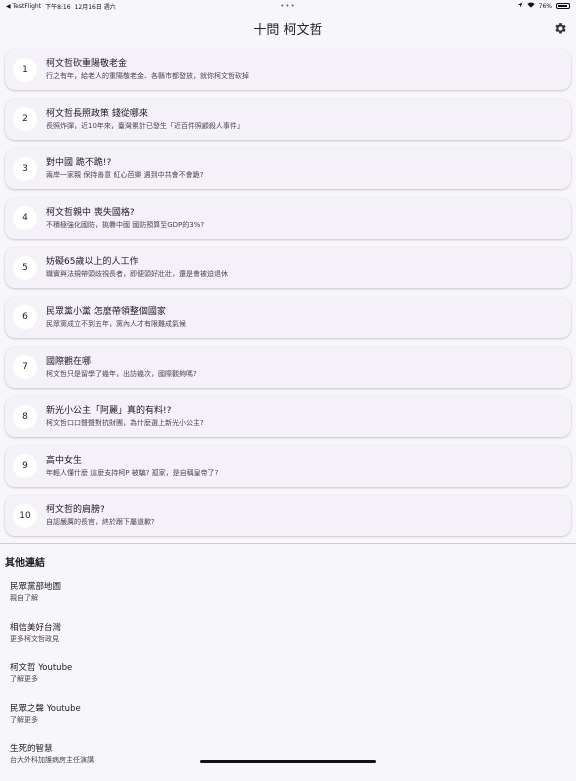  Describe the element at coordinates (520, 6) in the screenshot. I see `location-icon` at that location.